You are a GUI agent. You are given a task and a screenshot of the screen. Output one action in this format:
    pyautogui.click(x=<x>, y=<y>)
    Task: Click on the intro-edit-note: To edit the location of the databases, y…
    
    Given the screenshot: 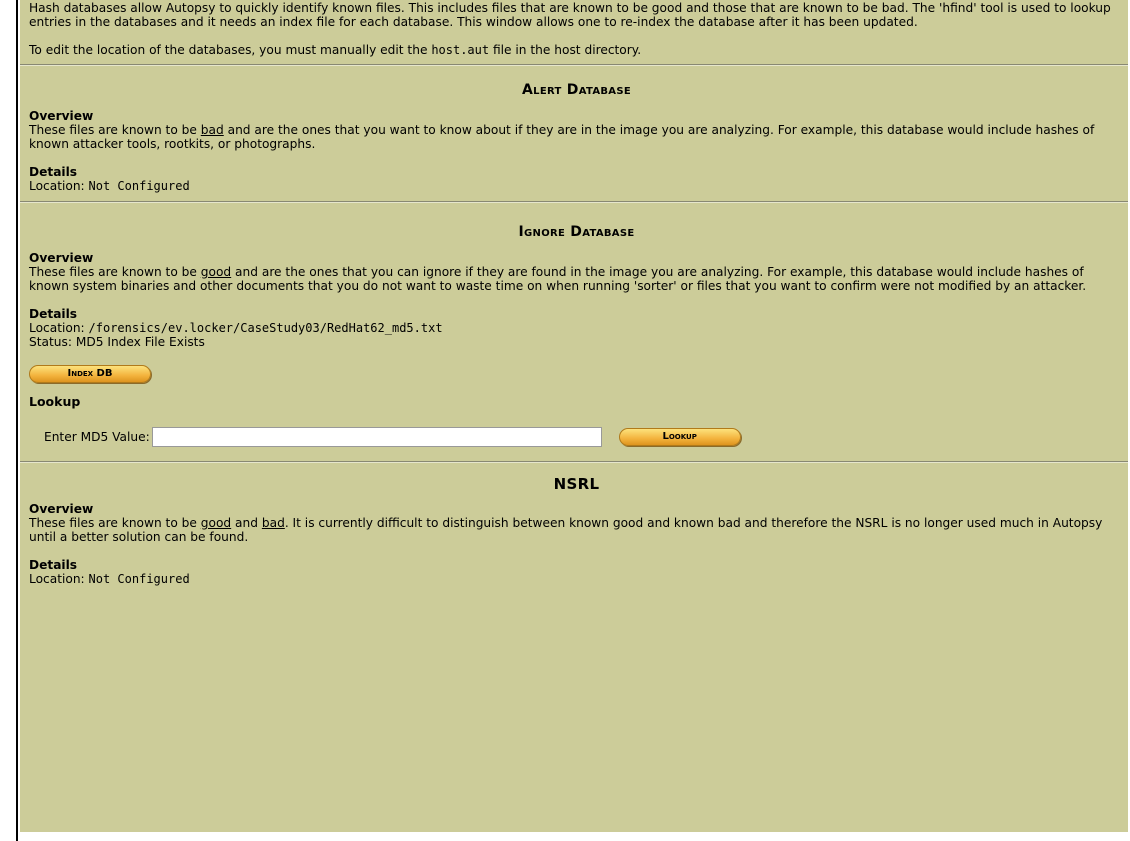 What is the action you would take?
    pyautogui.click(x=335, y=50)
    